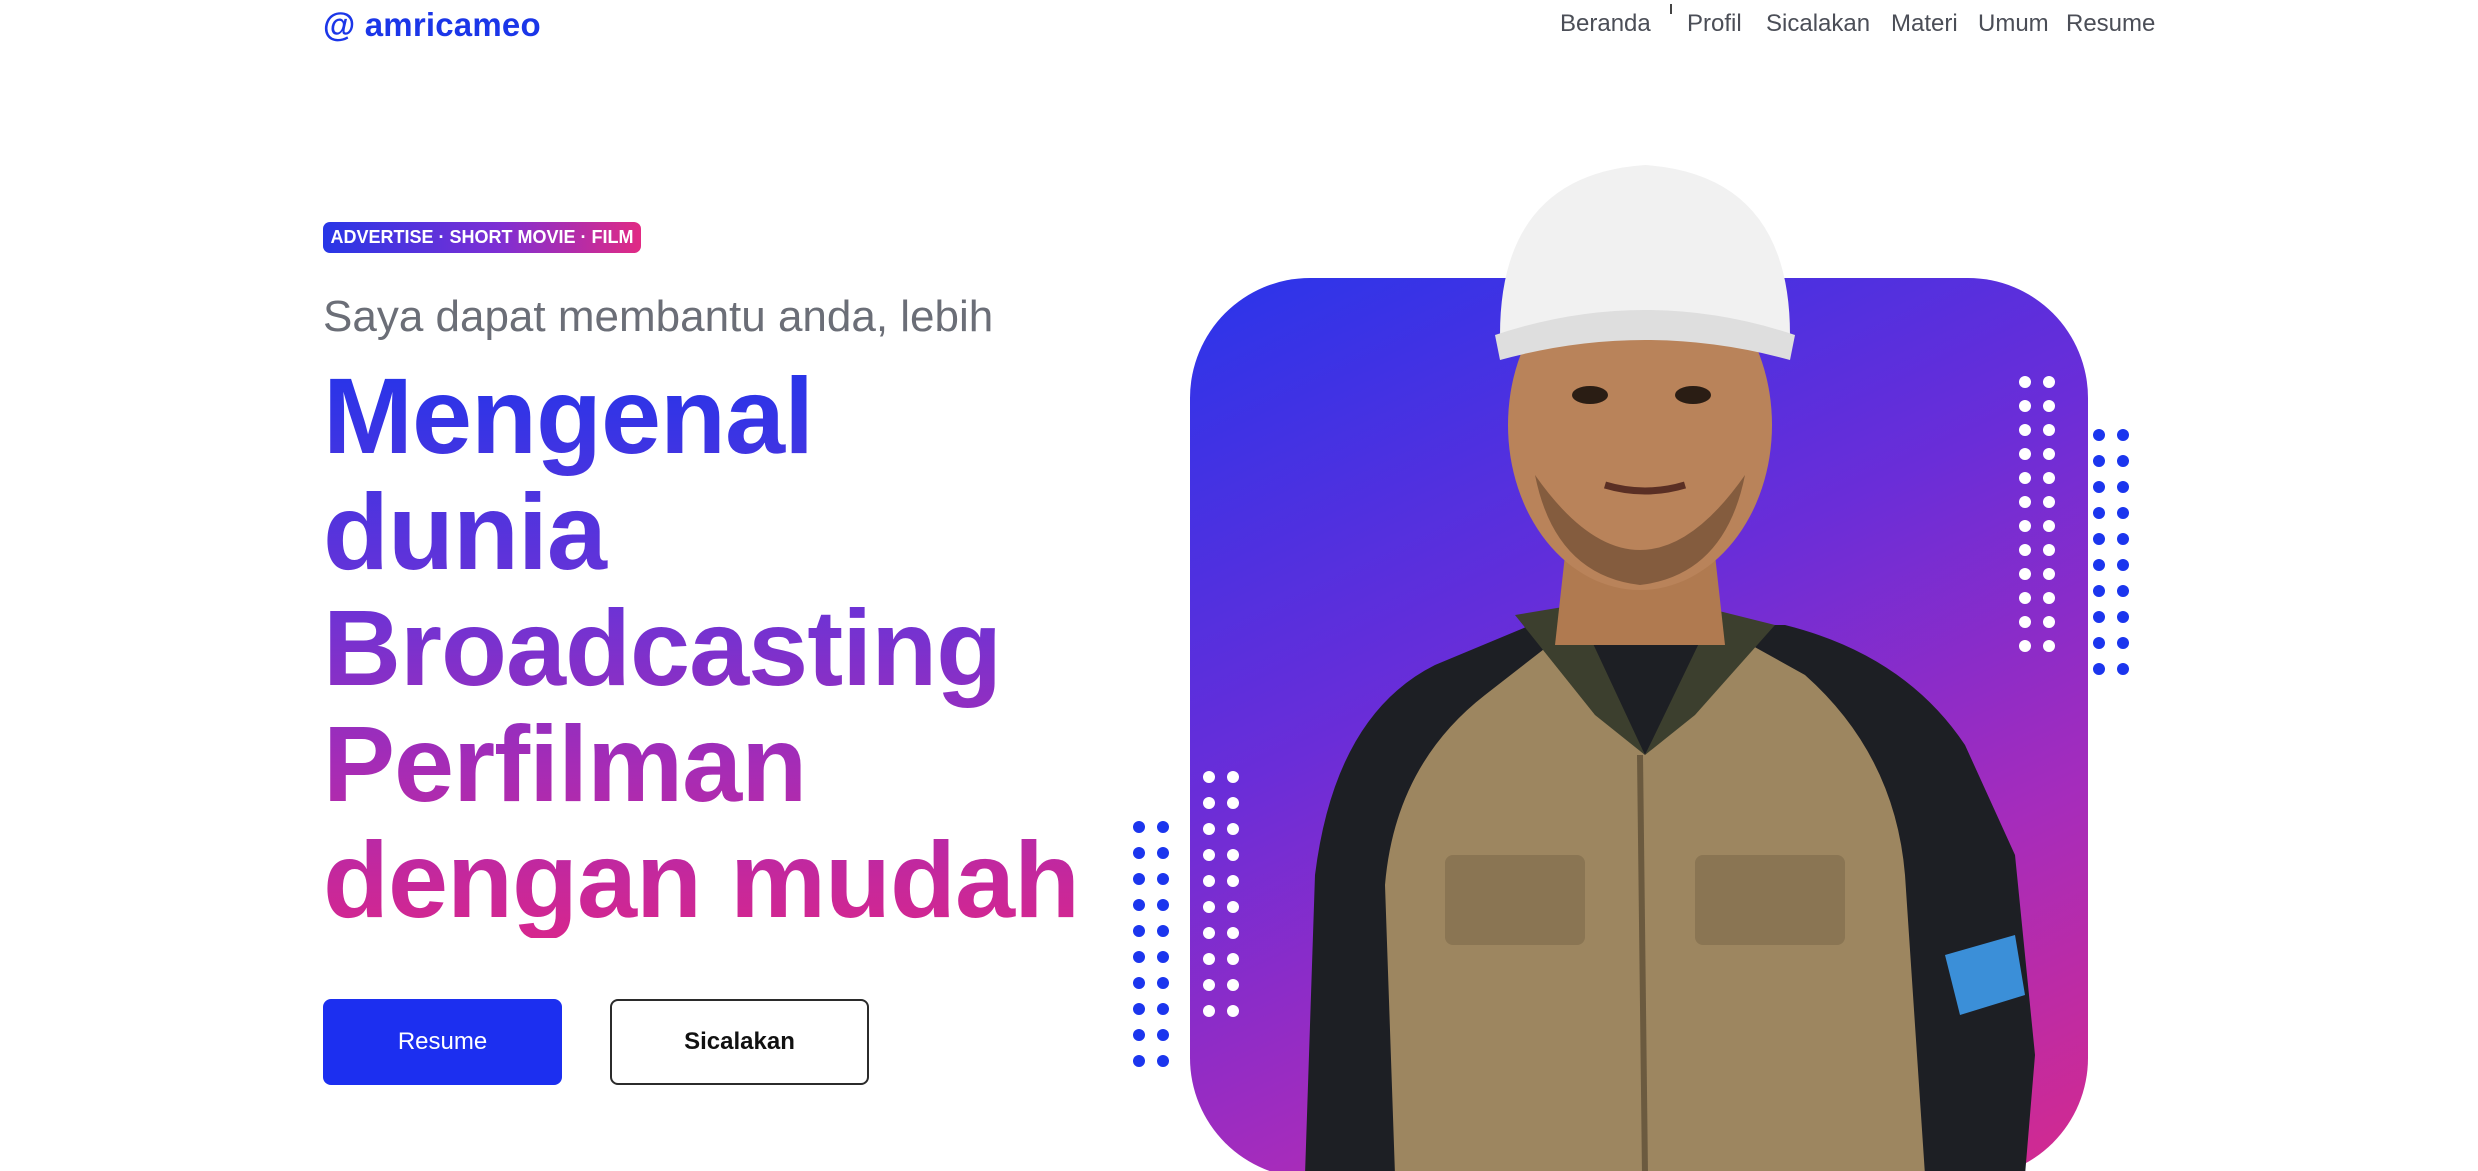 The height and width of the screenshot is (1171, 2478). What do you see at coordinates (2110, 24) in the screenshot?
I see `nav-item-resume: Resume` at bounding box center [2110, 24].